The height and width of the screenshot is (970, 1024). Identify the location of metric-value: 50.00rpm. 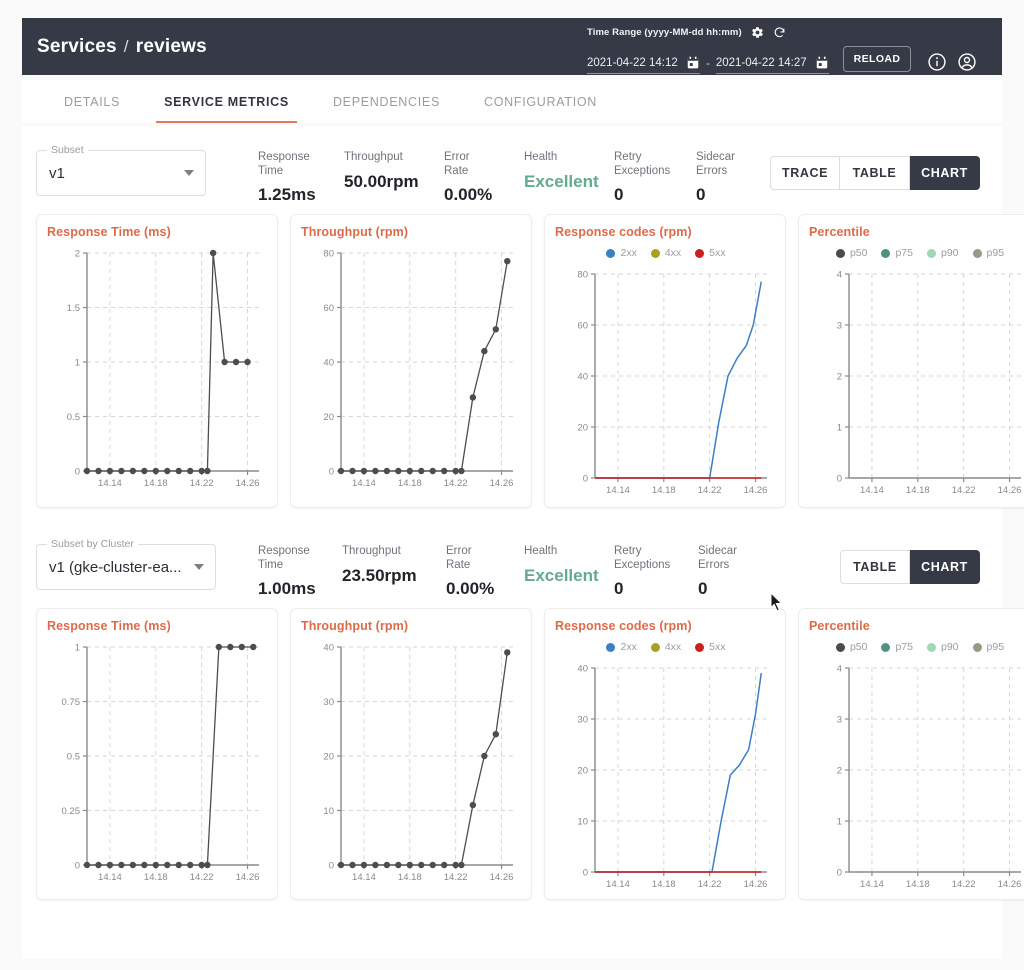
(381, 181).